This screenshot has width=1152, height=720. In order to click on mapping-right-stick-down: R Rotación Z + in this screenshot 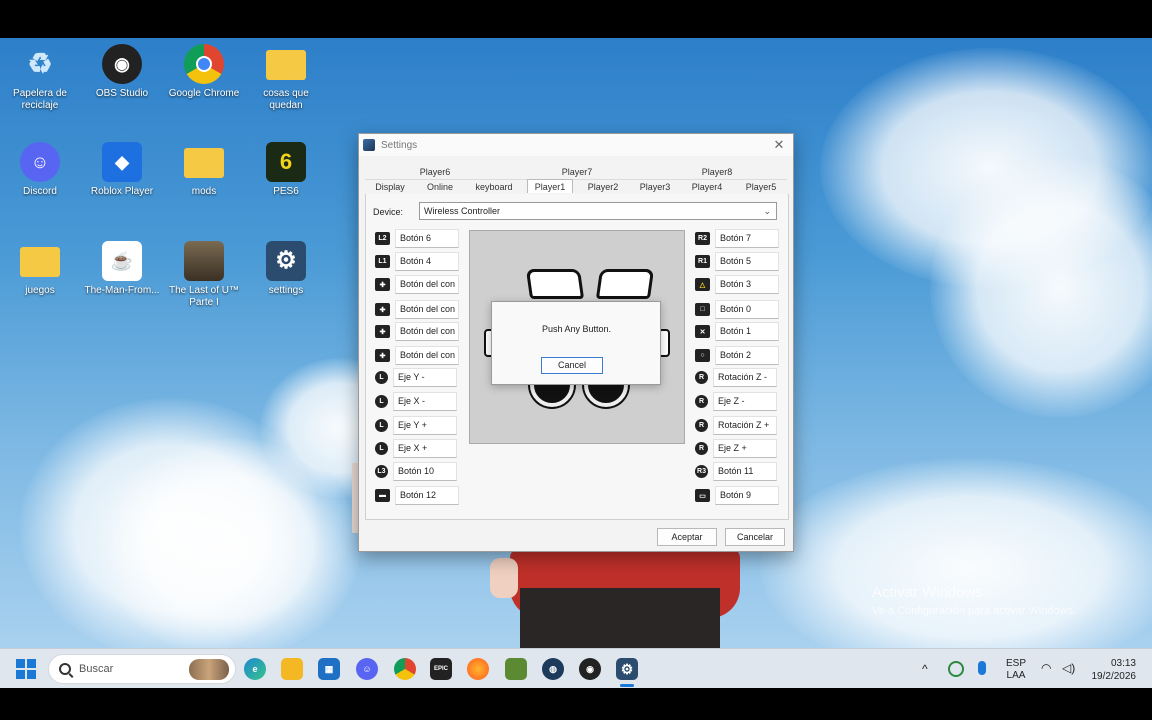, I will do `click(736, 425)`.